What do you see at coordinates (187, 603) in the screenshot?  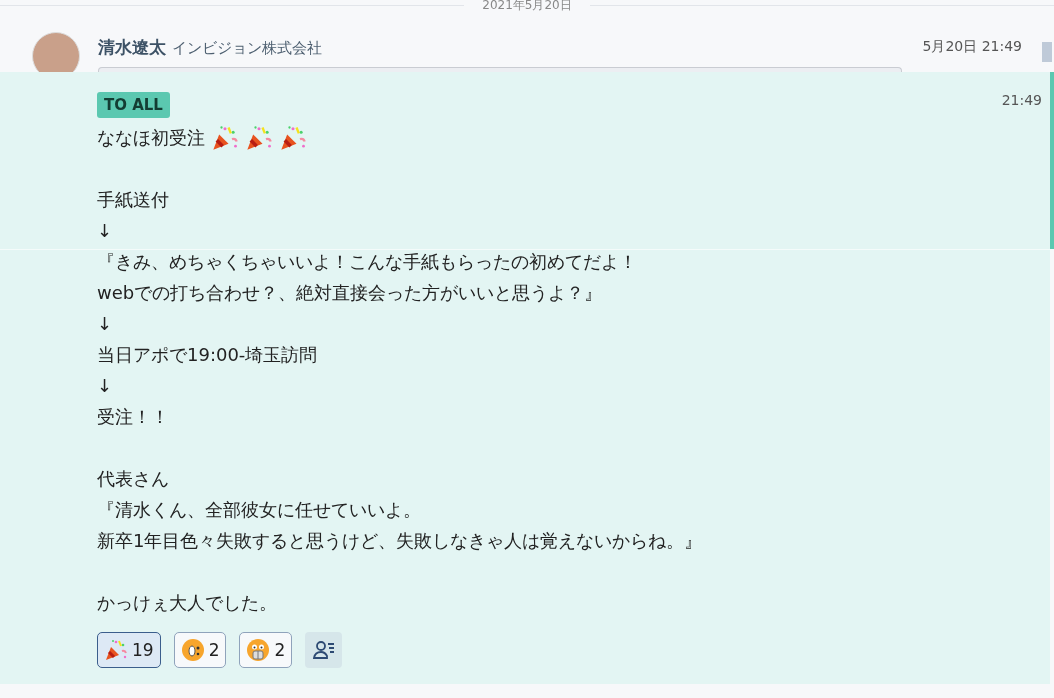 I see `message-line: かっけぇ大人でした。` at bounding box center [187, 603].